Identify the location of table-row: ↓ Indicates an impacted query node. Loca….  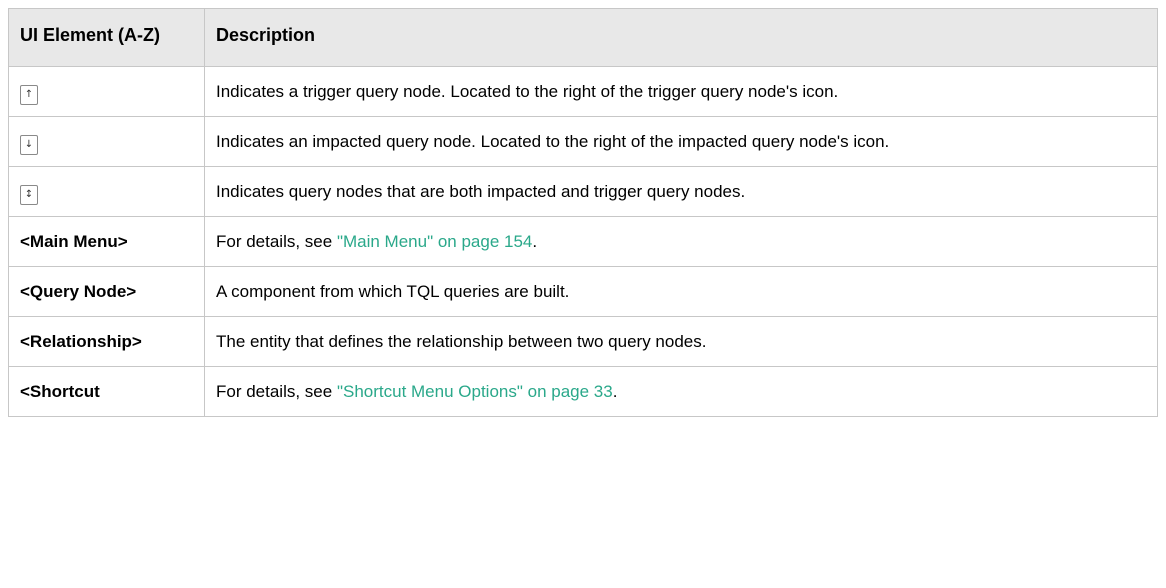
(583, 141).